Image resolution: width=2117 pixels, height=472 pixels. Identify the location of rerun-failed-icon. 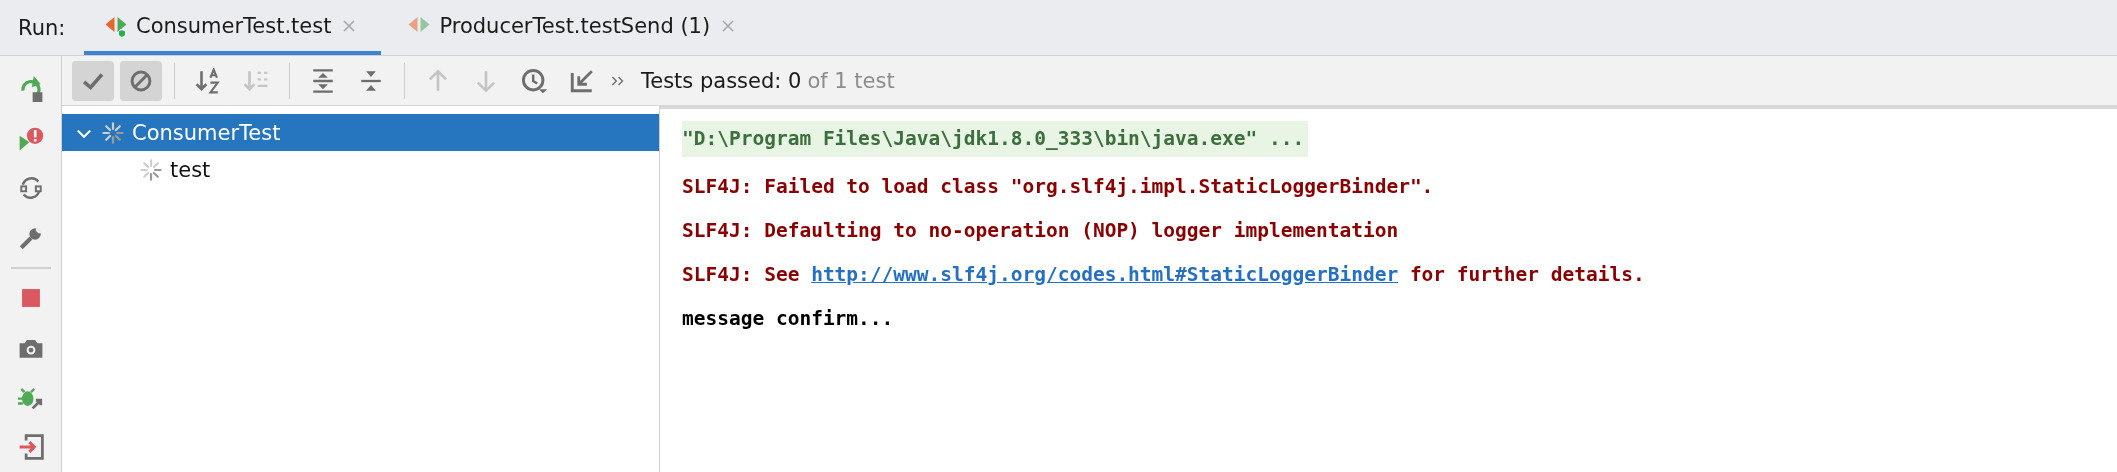
(30, 138).